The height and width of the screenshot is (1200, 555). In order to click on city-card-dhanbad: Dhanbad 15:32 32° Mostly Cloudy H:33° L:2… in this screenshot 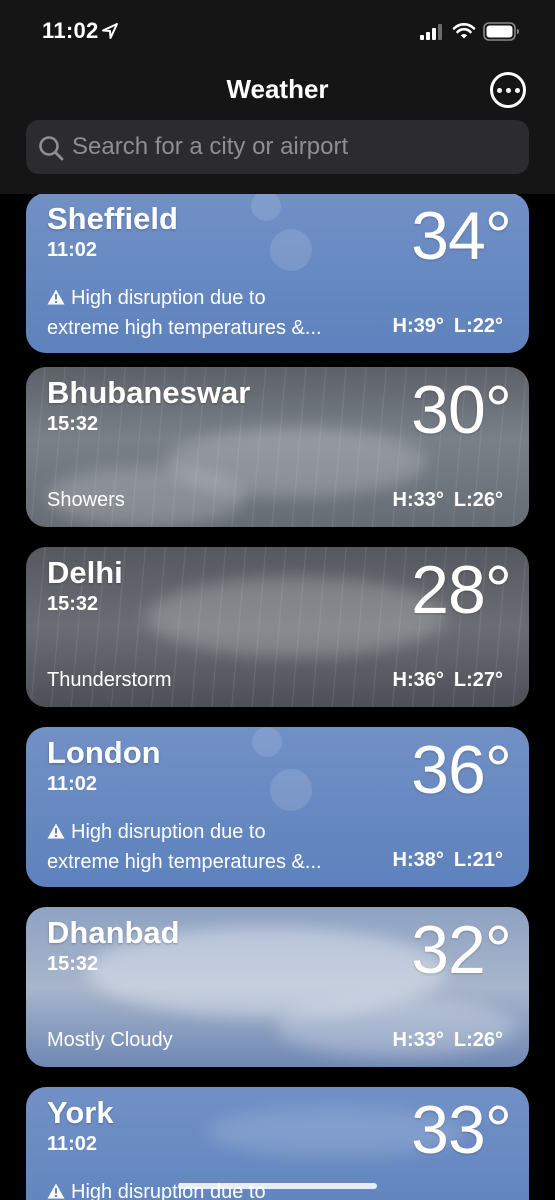, I will do `click(277, 987)`.